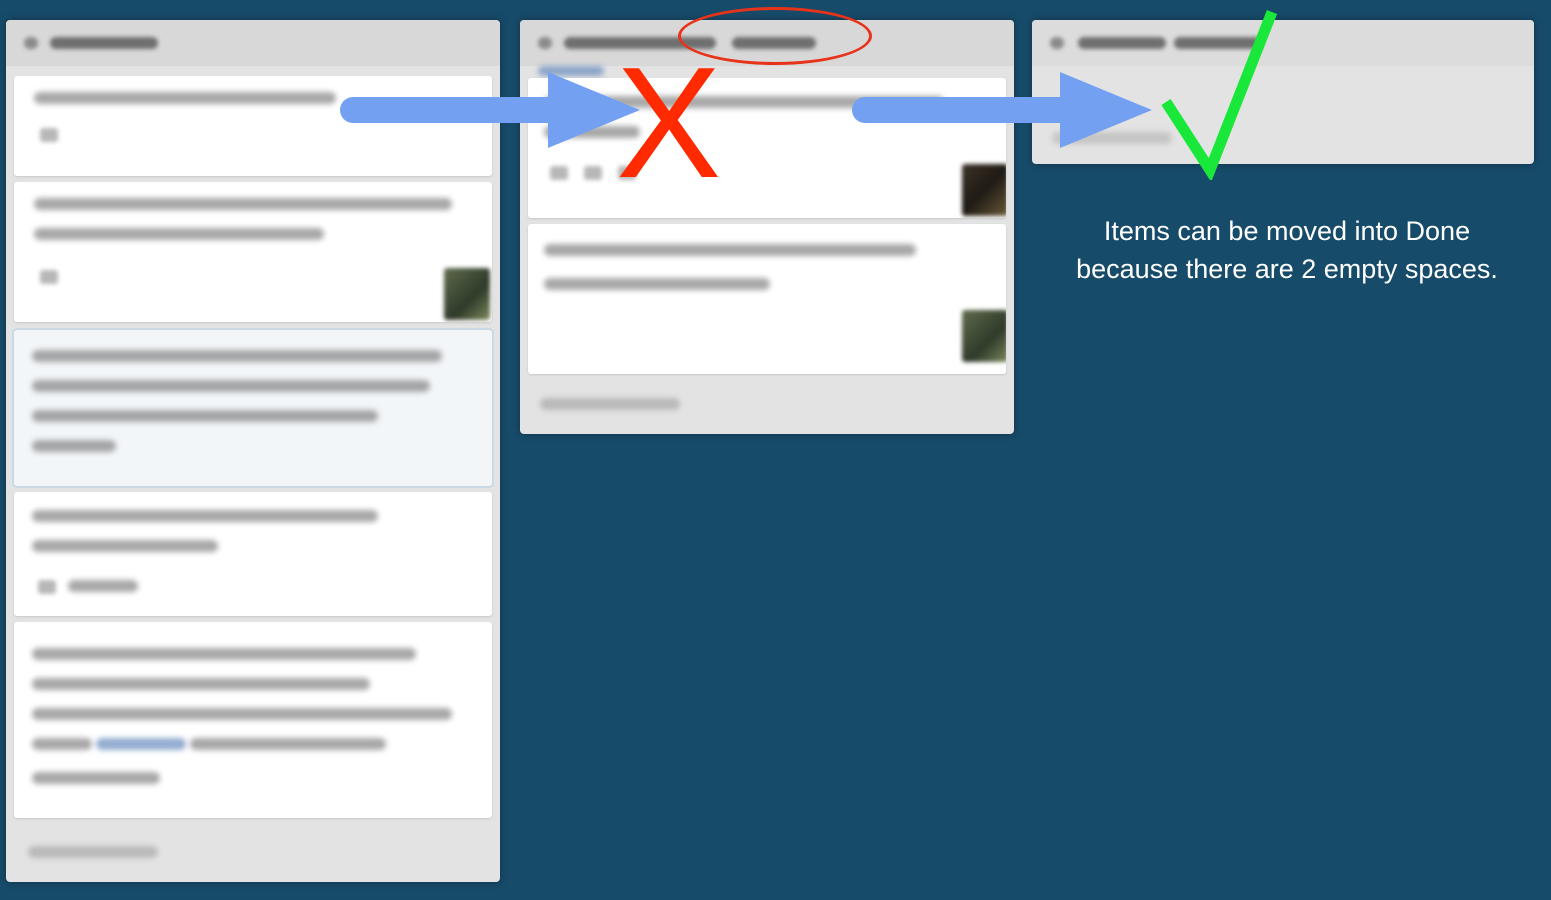  What do you see at coordinates (545, 43) in the screenshot?
I see `in-progress-column-title` at bounding box center [545, 43].